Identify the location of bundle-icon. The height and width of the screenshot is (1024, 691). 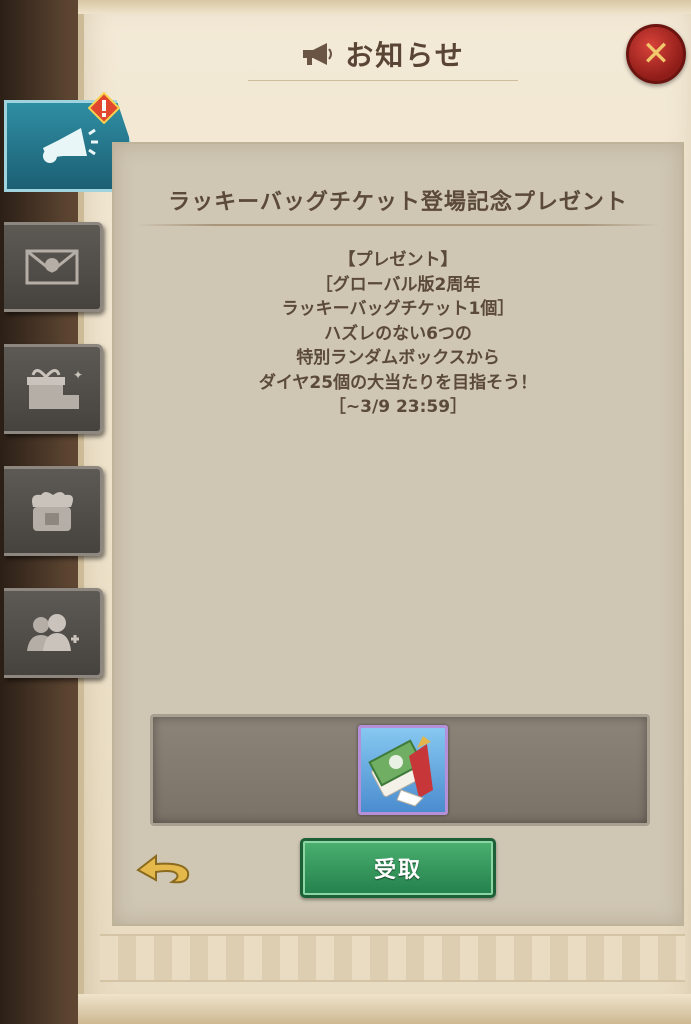
(52, 511).